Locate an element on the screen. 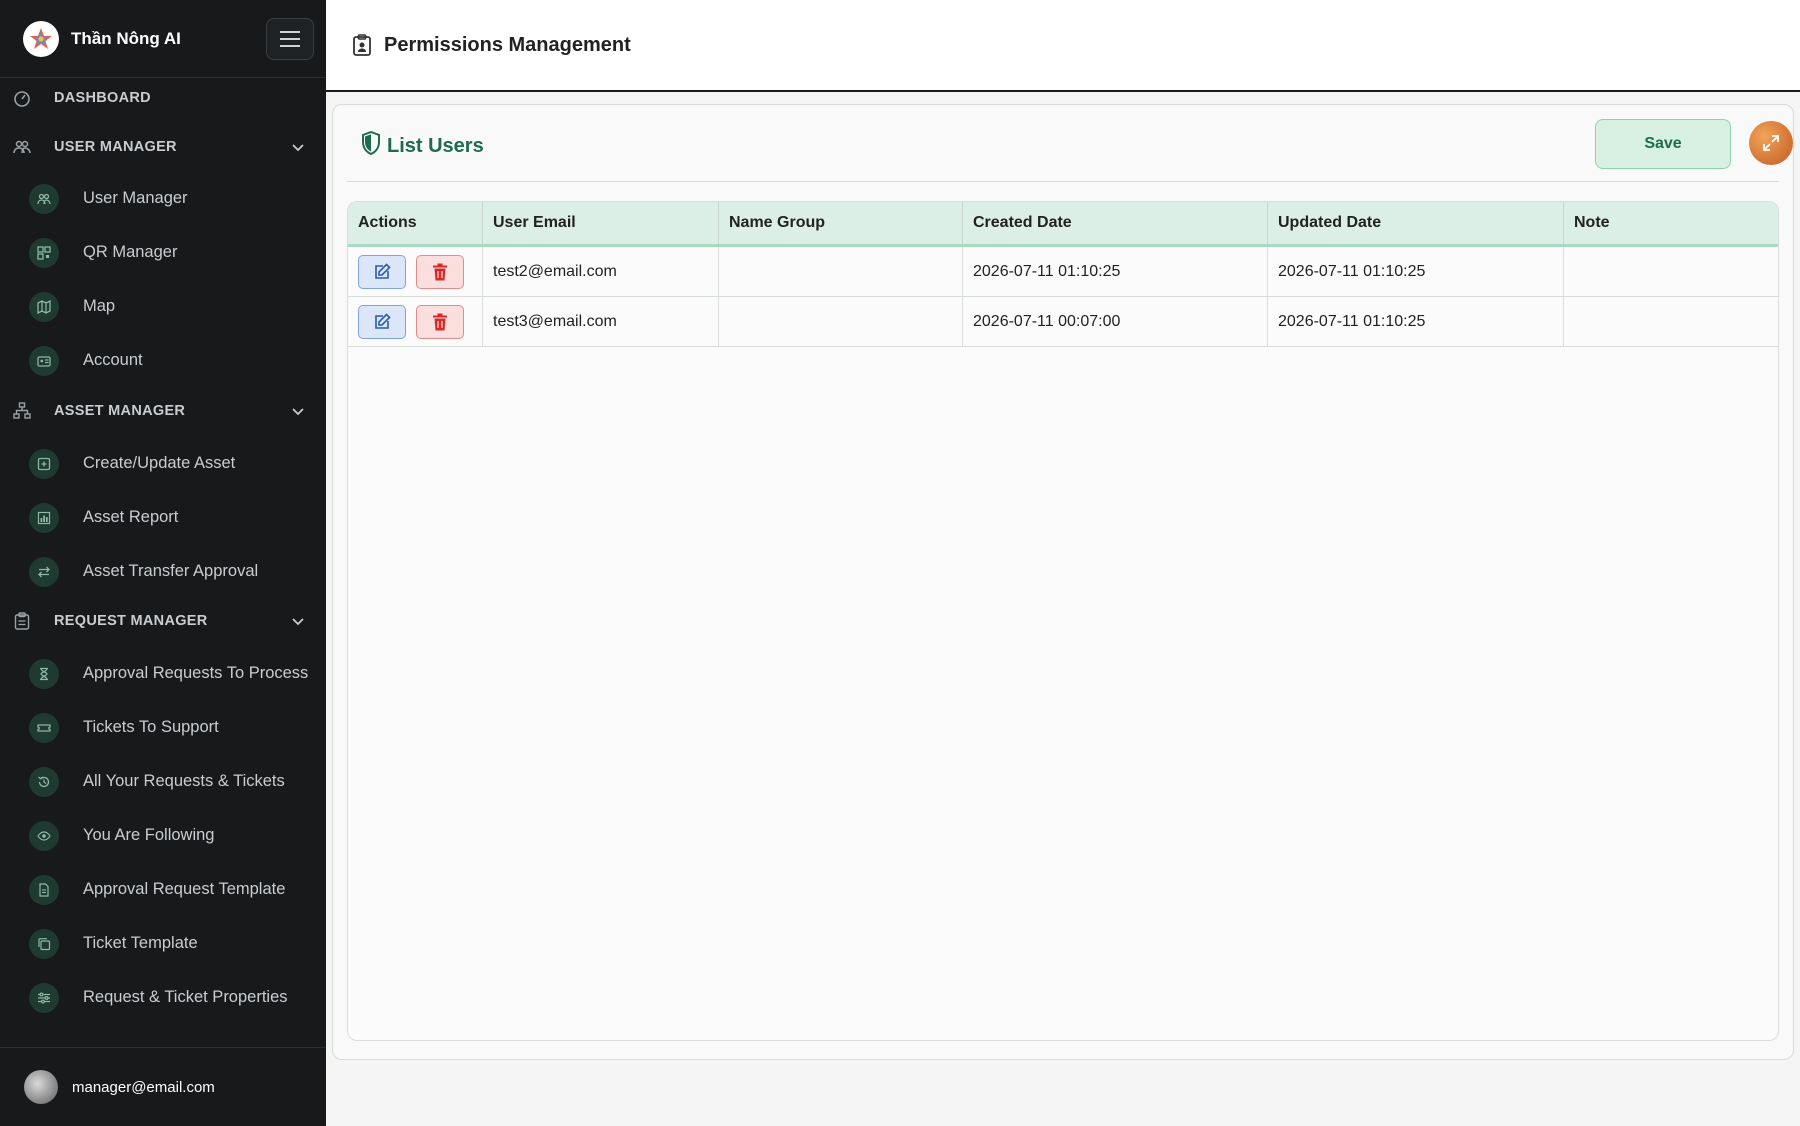 Image resolution: width=1800 pixels, height=1126 pixels. sidebar-item-you-are-following: You Are Following is located at coordinates (163, 835).